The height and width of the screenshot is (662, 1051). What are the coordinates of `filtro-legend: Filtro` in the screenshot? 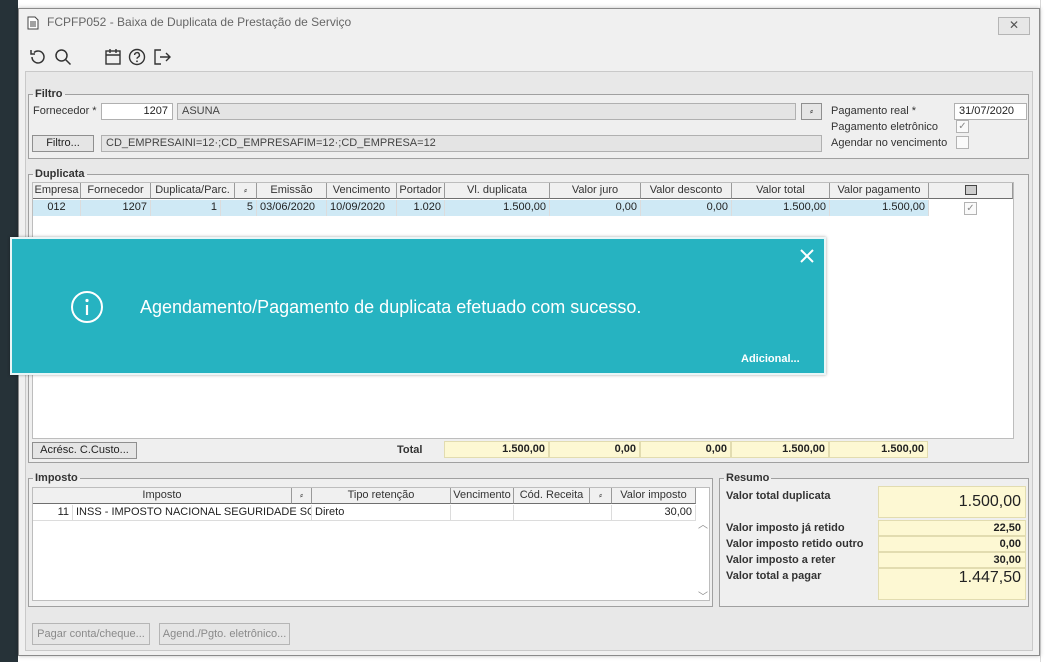 It's located at (49, 94).